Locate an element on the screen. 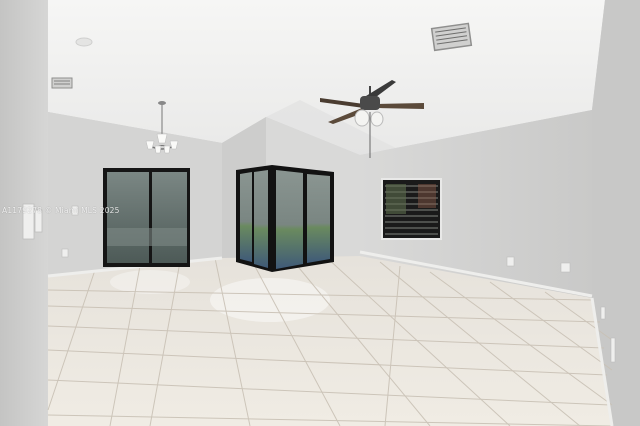 This screenshot has height=426, width=640. door-glass-reflection is located at coordinates (147, 237).